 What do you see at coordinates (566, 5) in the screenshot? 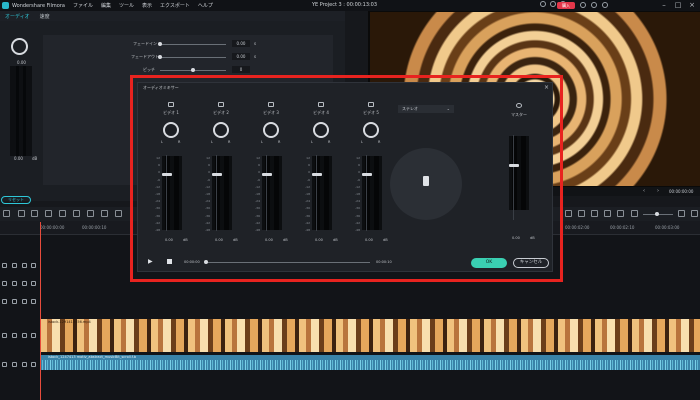
I see `buy-button: 購入` at bounding box center [566, 5].